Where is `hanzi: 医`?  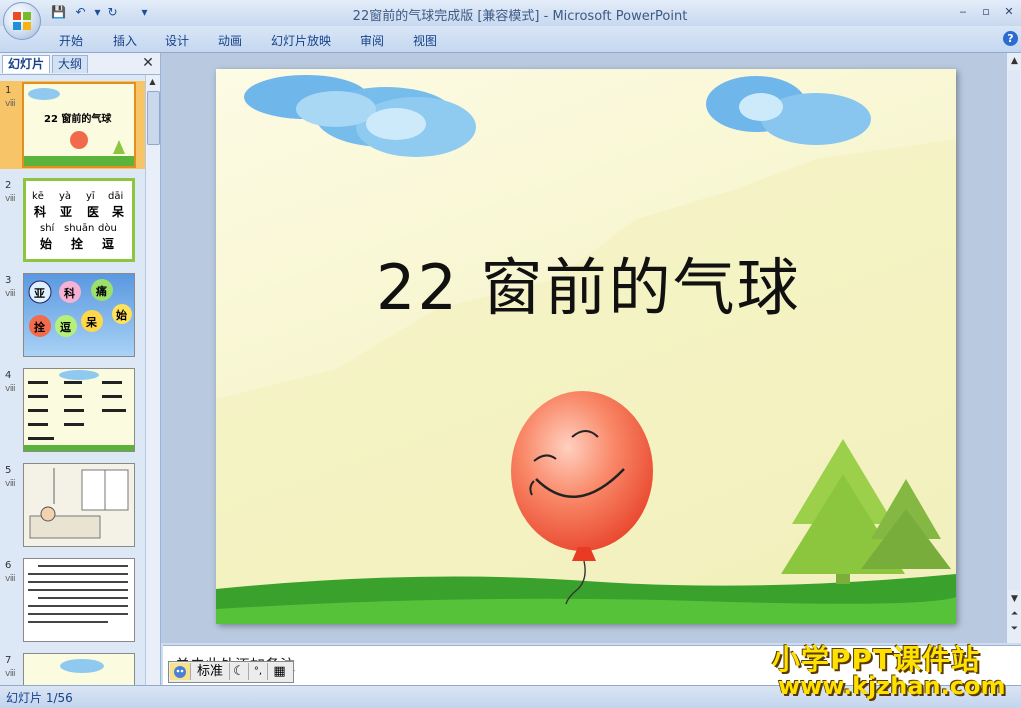 hanzi: 医 is located at coordinates (93, 212).